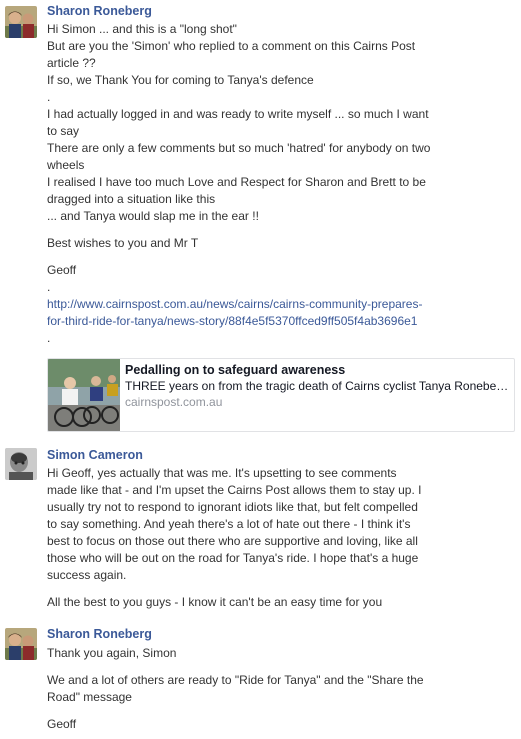  What do you see at coordinates (95, 455) in the screenshot?
I see `message-author: Simon Cameron` at bounding box center [95, 455].